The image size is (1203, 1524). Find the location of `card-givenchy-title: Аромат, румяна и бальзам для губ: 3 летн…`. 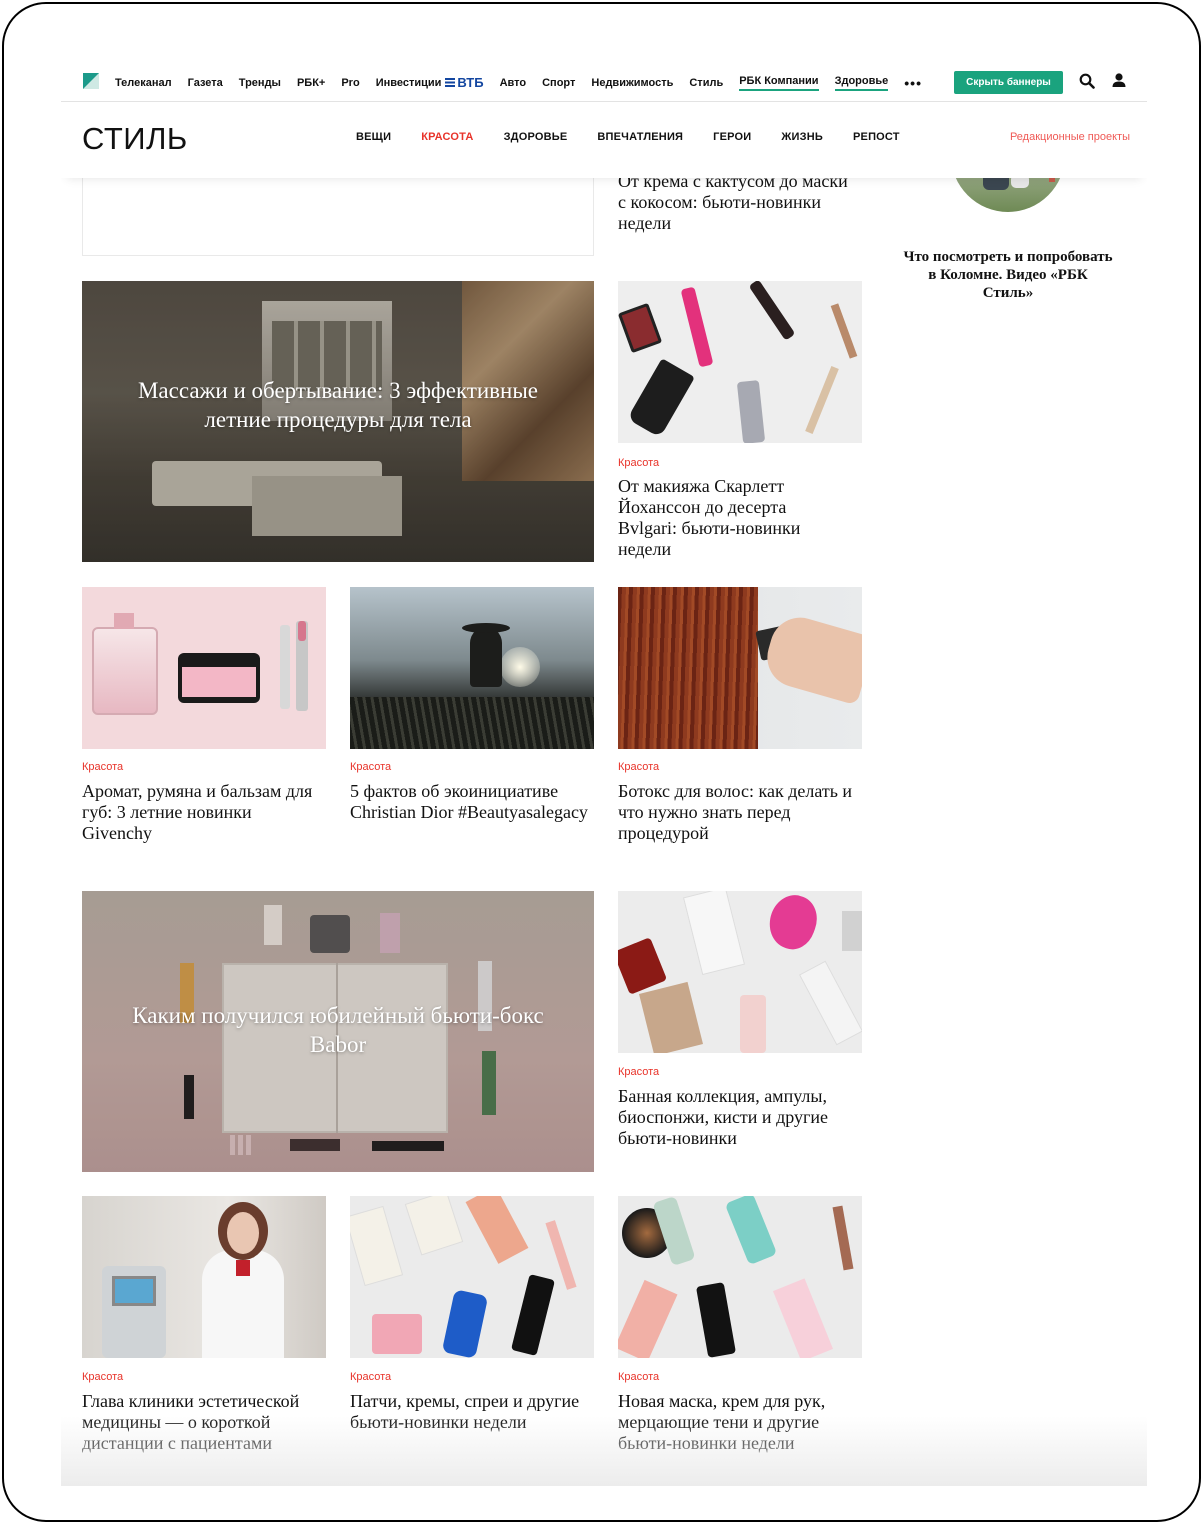

card-givenchy-title: Аромат, румяна и бальзам для губ: 3 летн… is located at coordinates (202, 812).